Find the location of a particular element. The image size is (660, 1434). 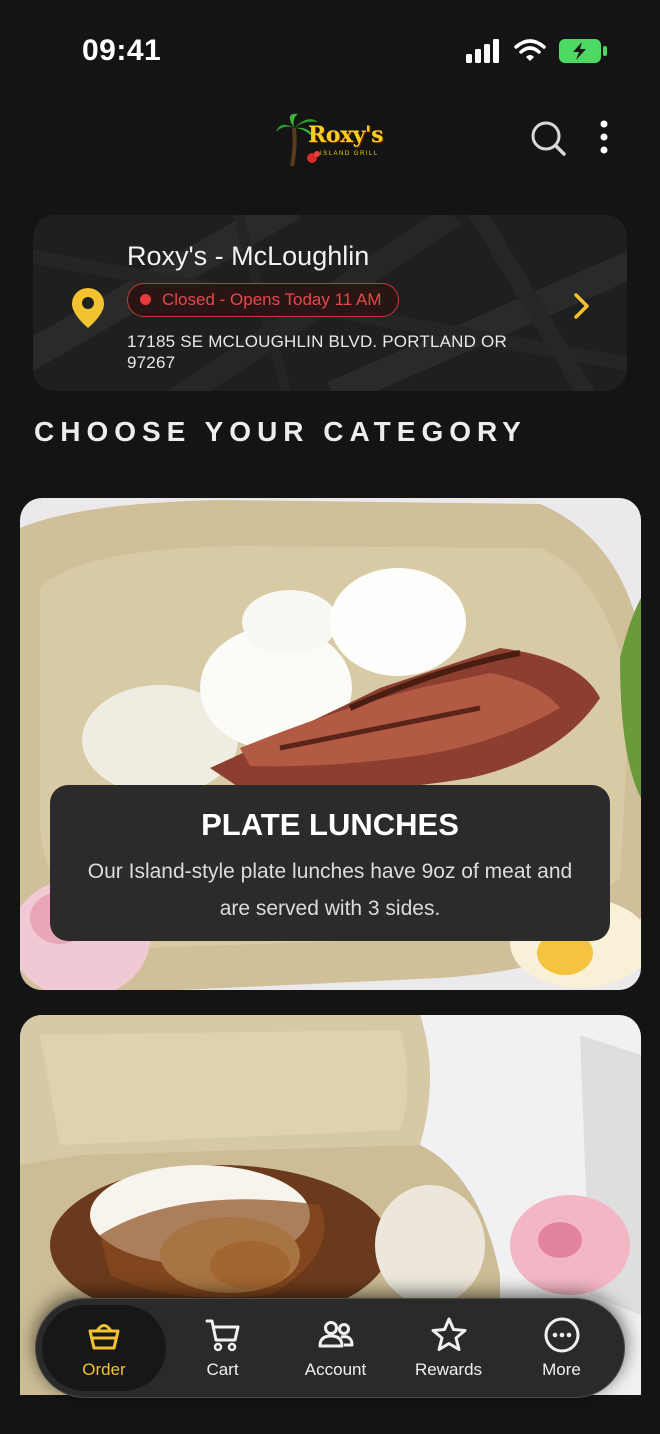

store-status-badge: Closed - Opens Today 11 AM is located at coordinates (263, 300).